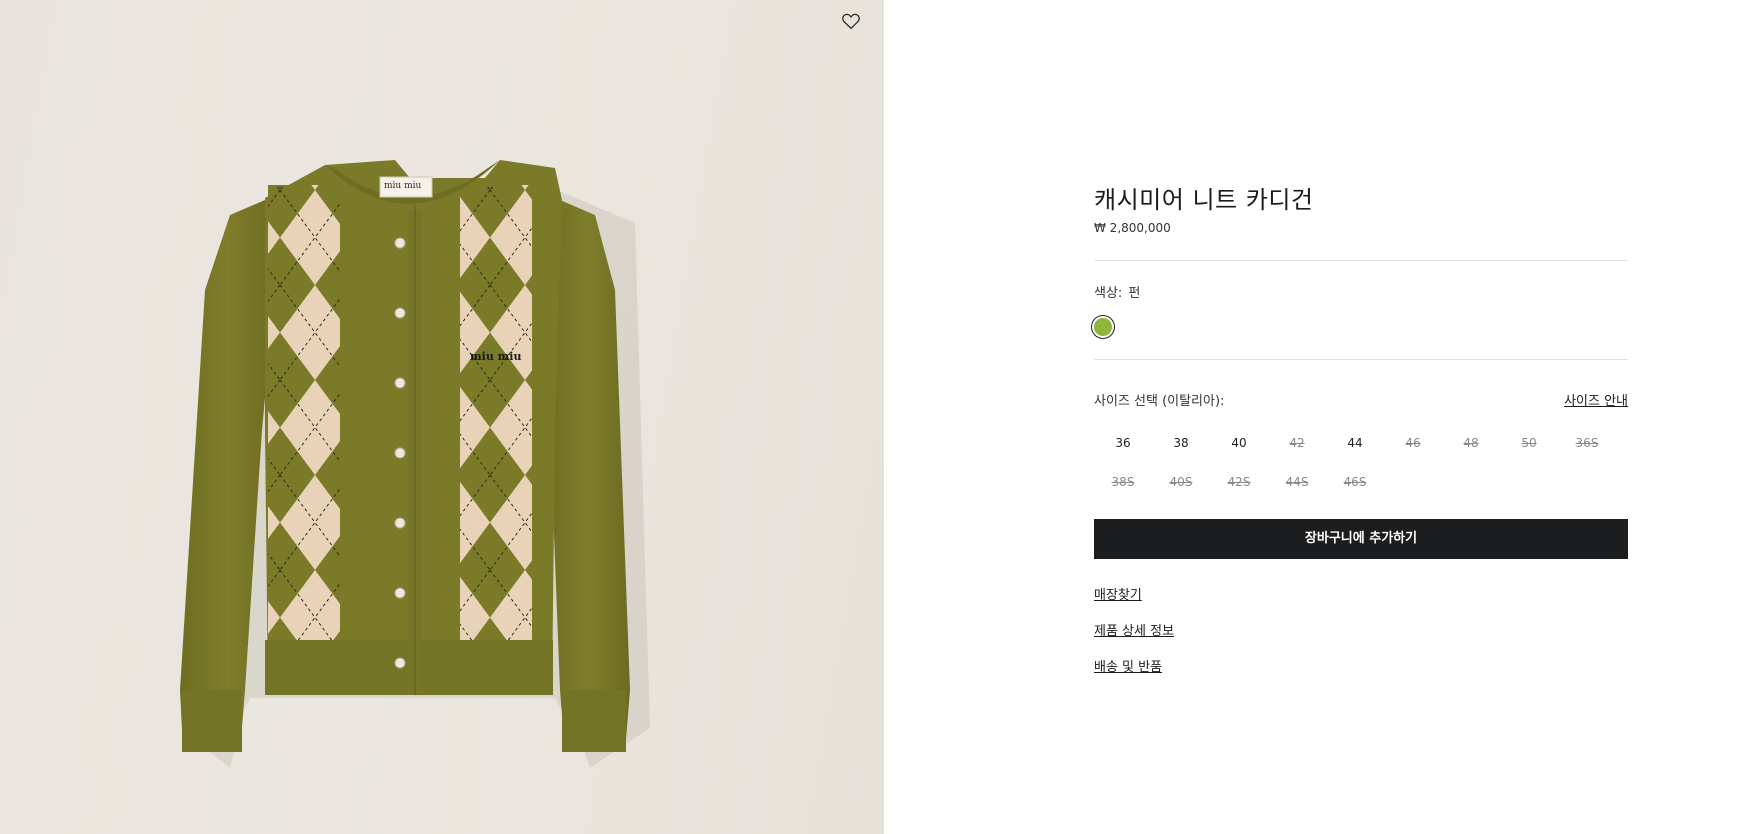  I want to click on size-option: 38, so click(1181, 443).